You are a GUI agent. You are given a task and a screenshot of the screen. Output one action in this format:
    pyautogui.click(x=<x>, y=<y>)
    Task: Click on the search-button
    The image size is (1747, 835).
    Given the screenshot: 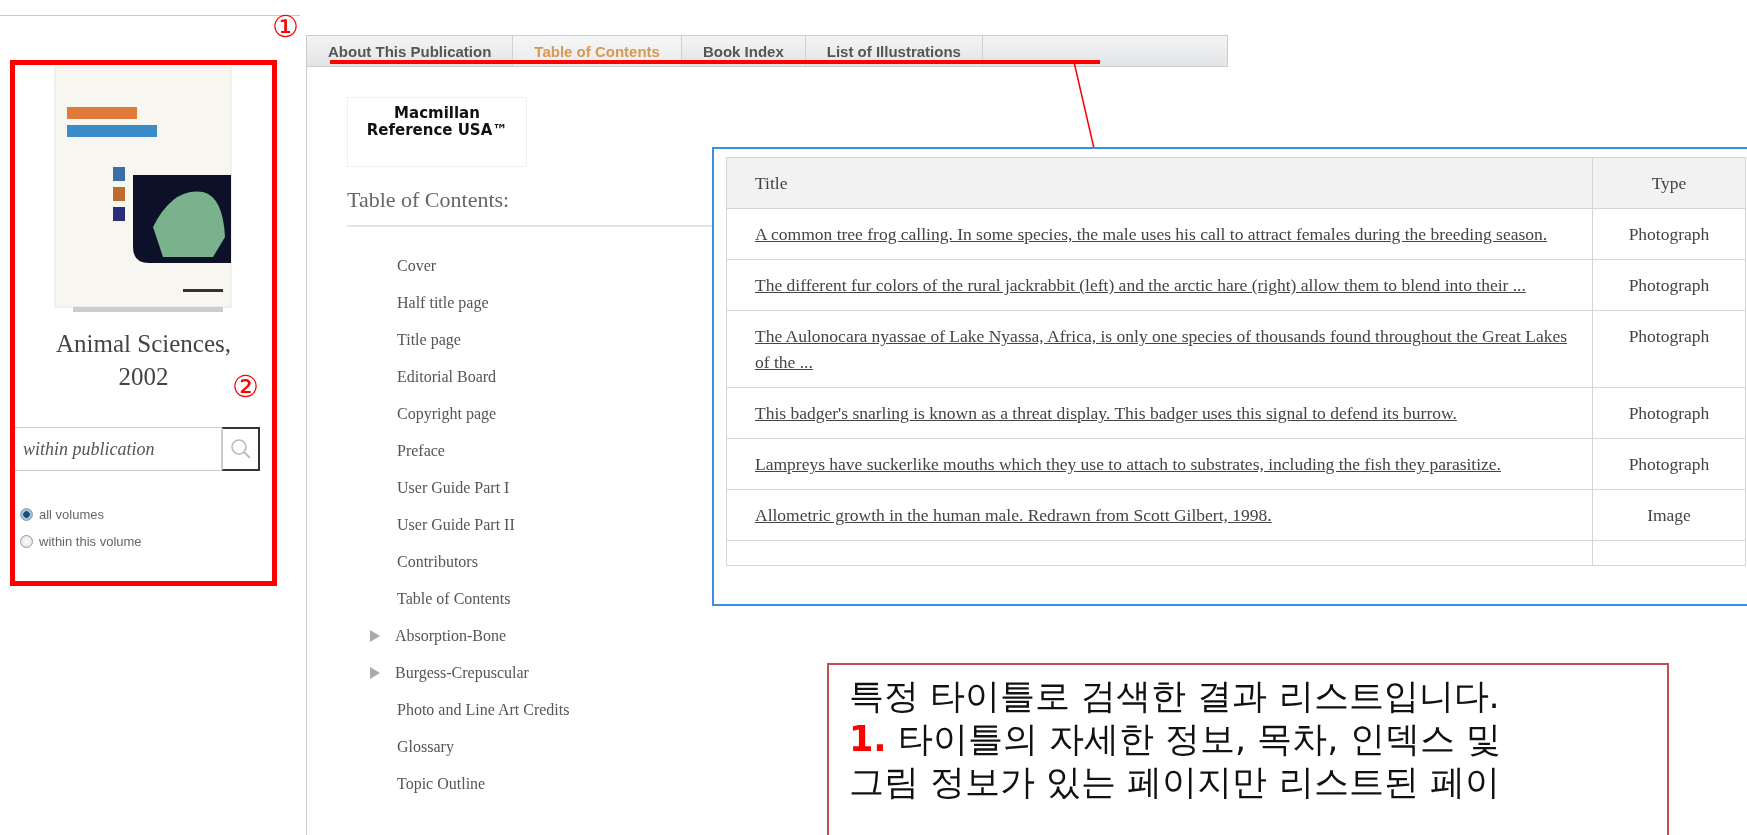 What is the action you would take?
    pyautogui.click(x=241, y=449)
    